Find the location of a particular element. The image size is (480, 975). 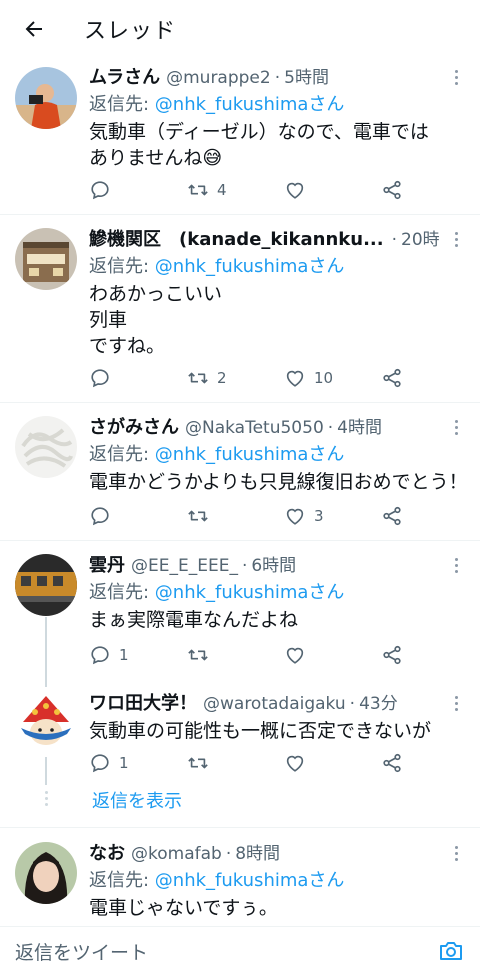

tweet-actions: 2 10 is located at coordinates (254, 378).